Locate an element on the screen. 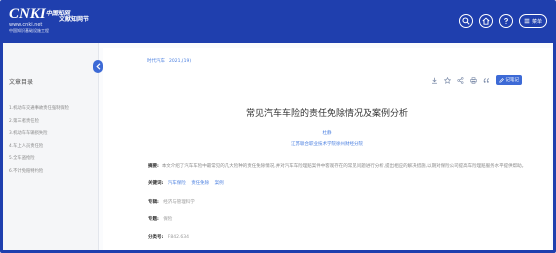 The width and height of the screenshot is (556, 253). help-button is located at coordinates (505, 21).